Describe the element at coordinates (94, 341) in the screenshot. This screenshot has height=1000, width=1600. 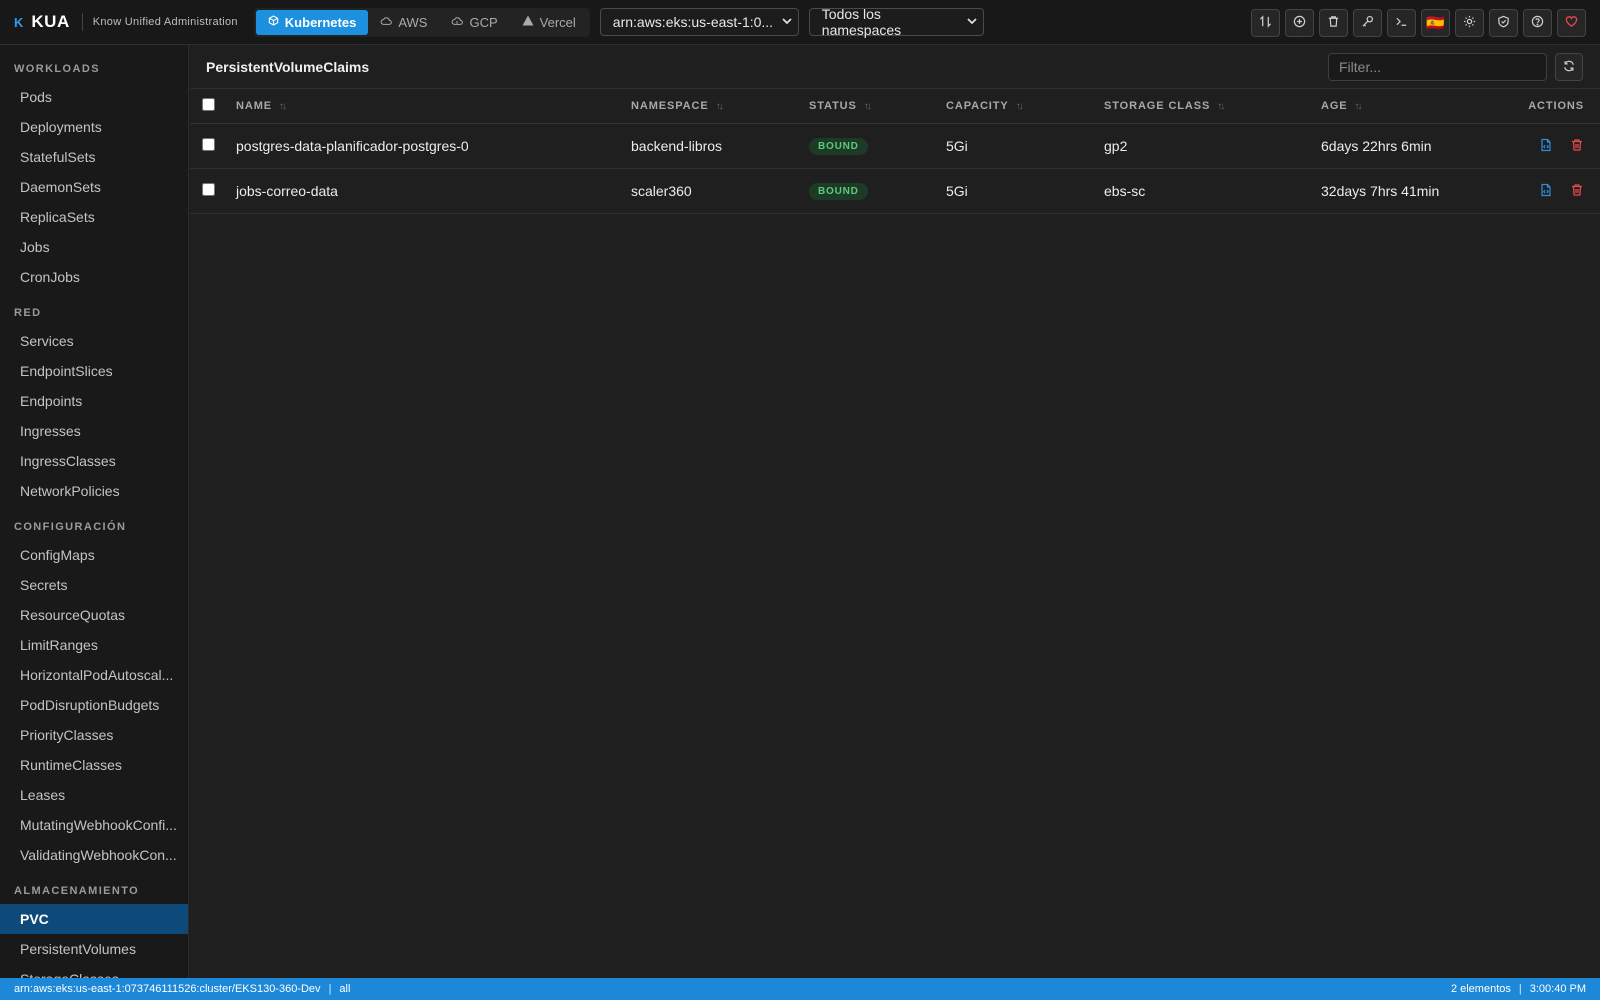
I see `sidebar-item-services: Services` at that location.